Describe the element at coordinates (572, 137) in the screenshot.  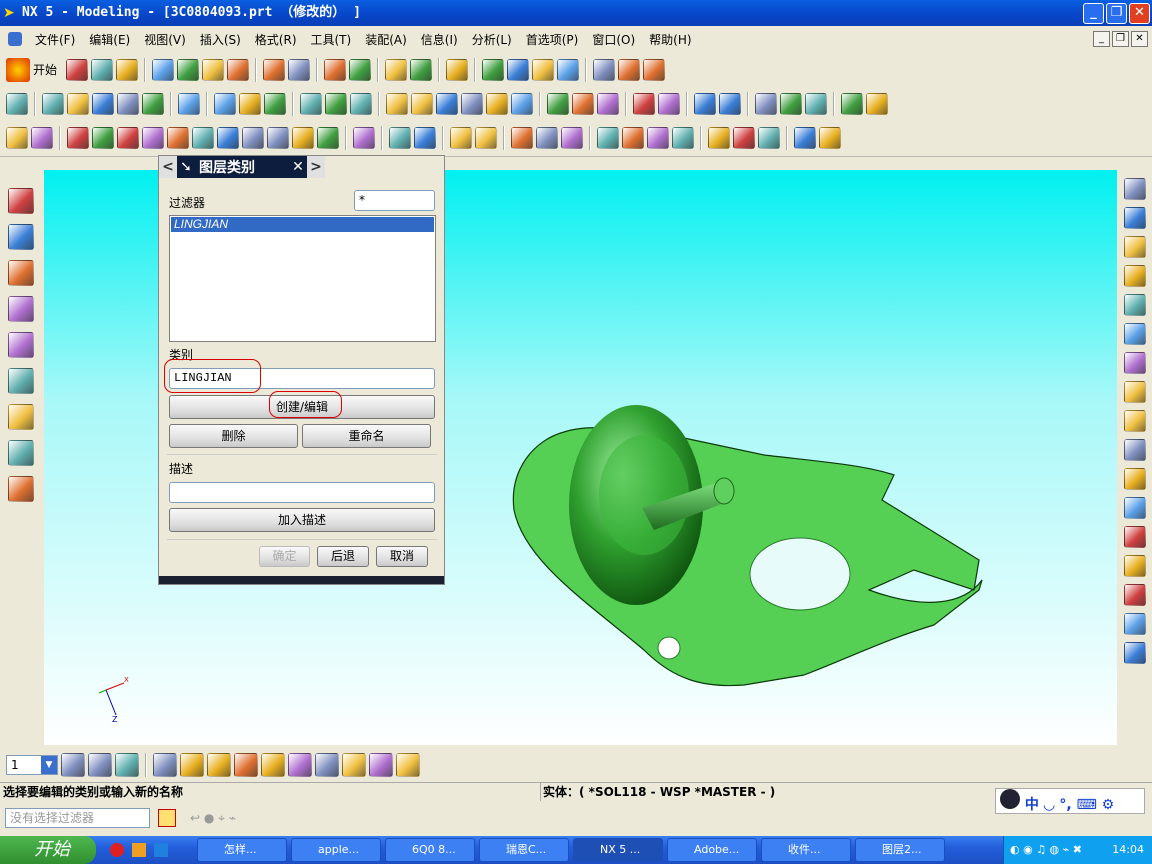
I see `shell-icon` at that location.